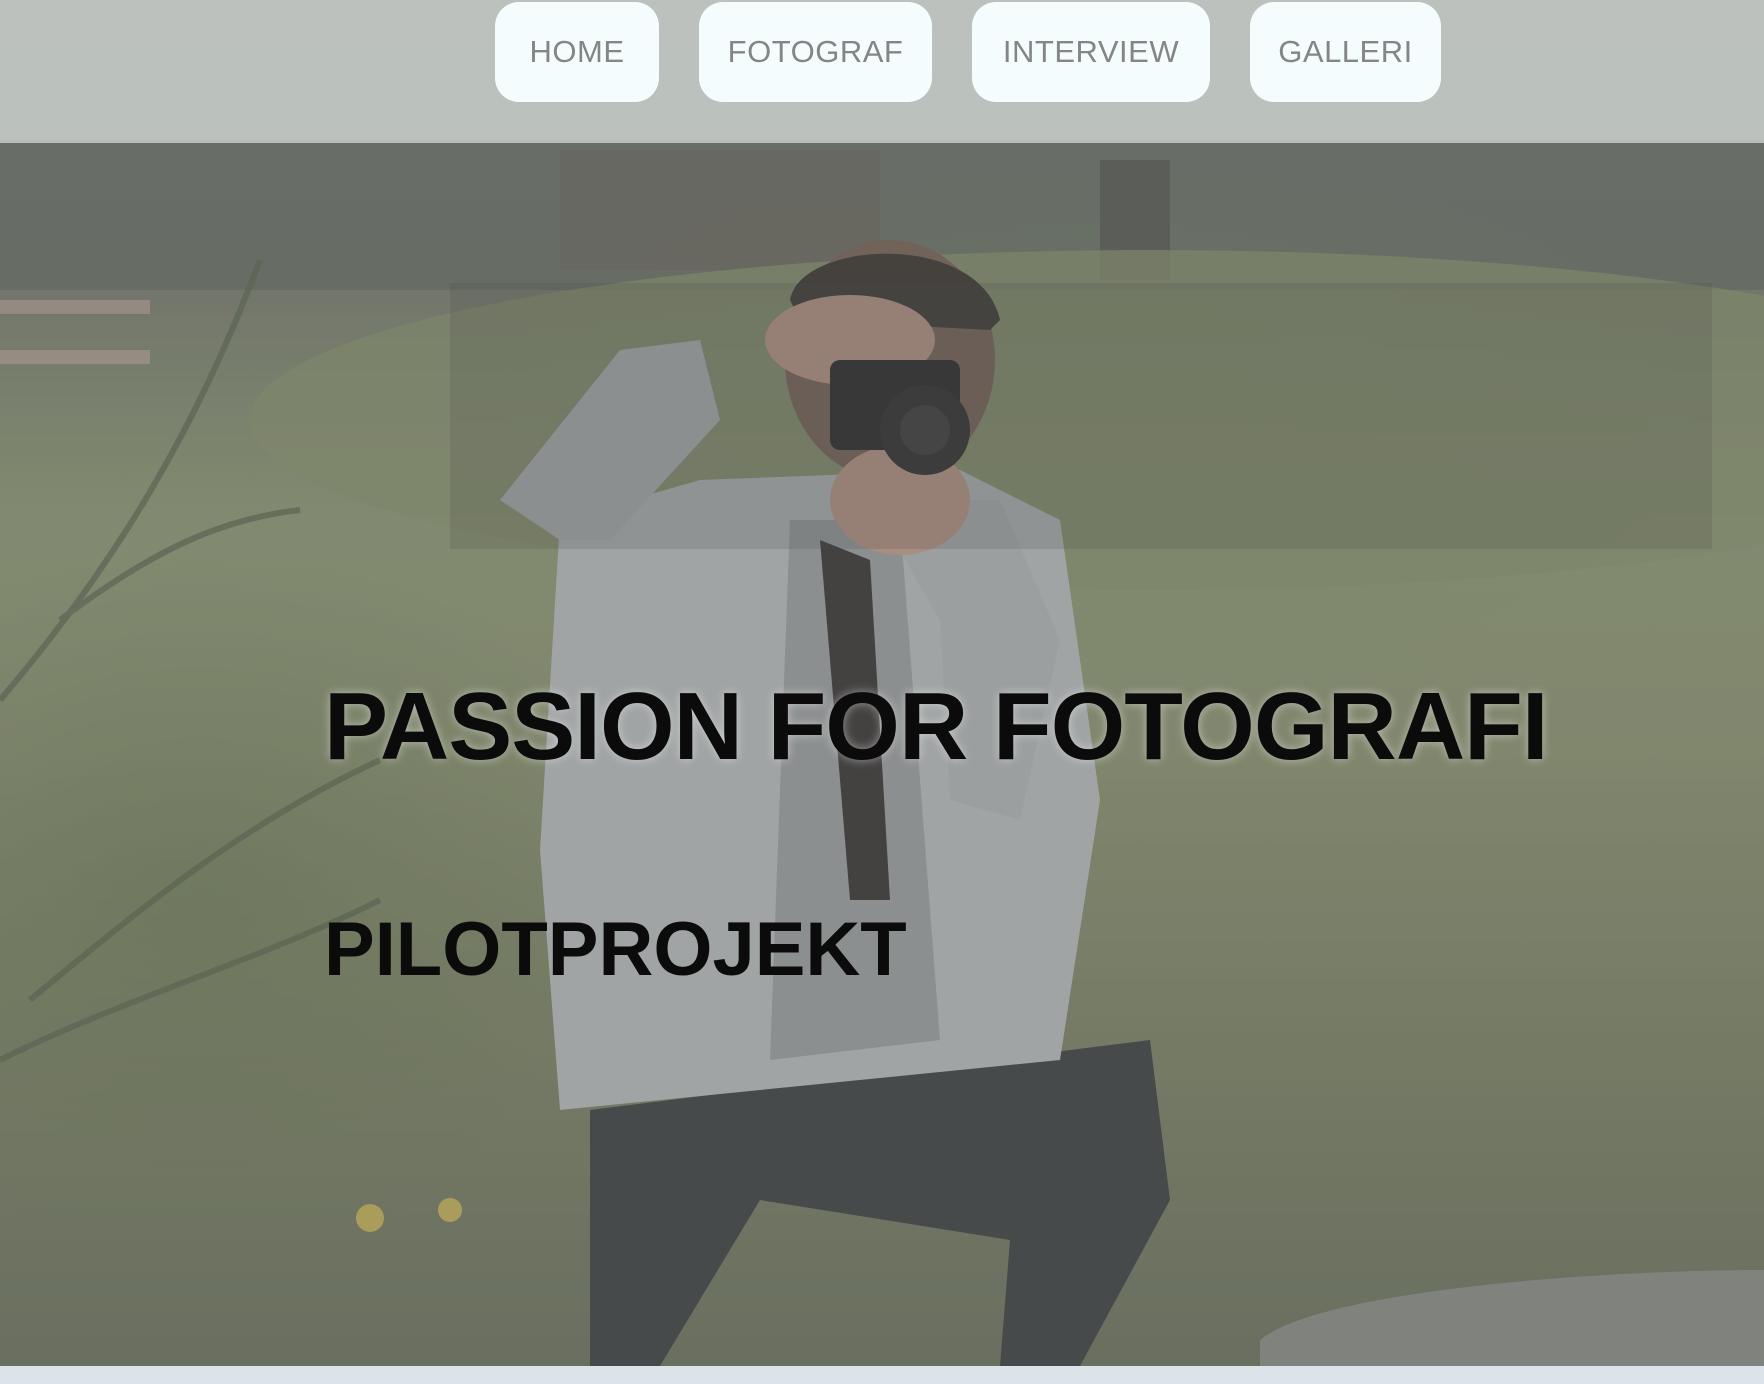 The image size is (1764, 1384). What do you see at coordinates (577, 52) in the screenshot?
I see `nav-home-button: HOME` at bounding box center [577, 52].